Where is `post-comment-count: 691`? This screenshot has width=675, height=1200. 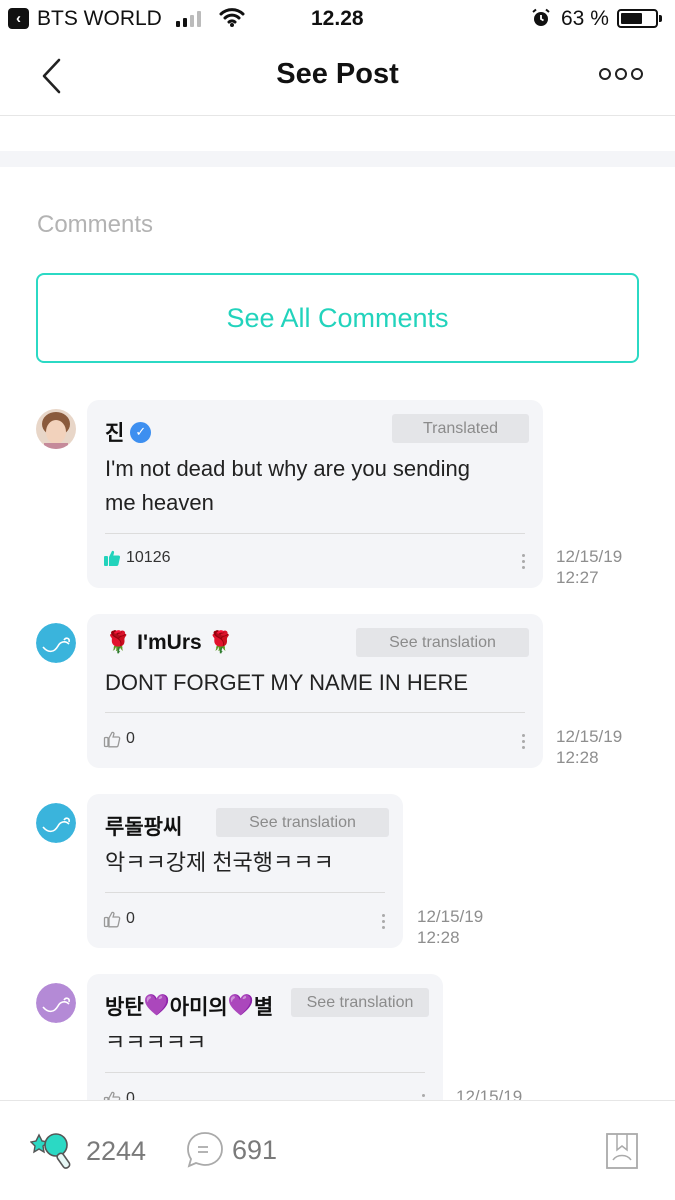
post-comment-count: 691 is located at coordinates (255, 1149).